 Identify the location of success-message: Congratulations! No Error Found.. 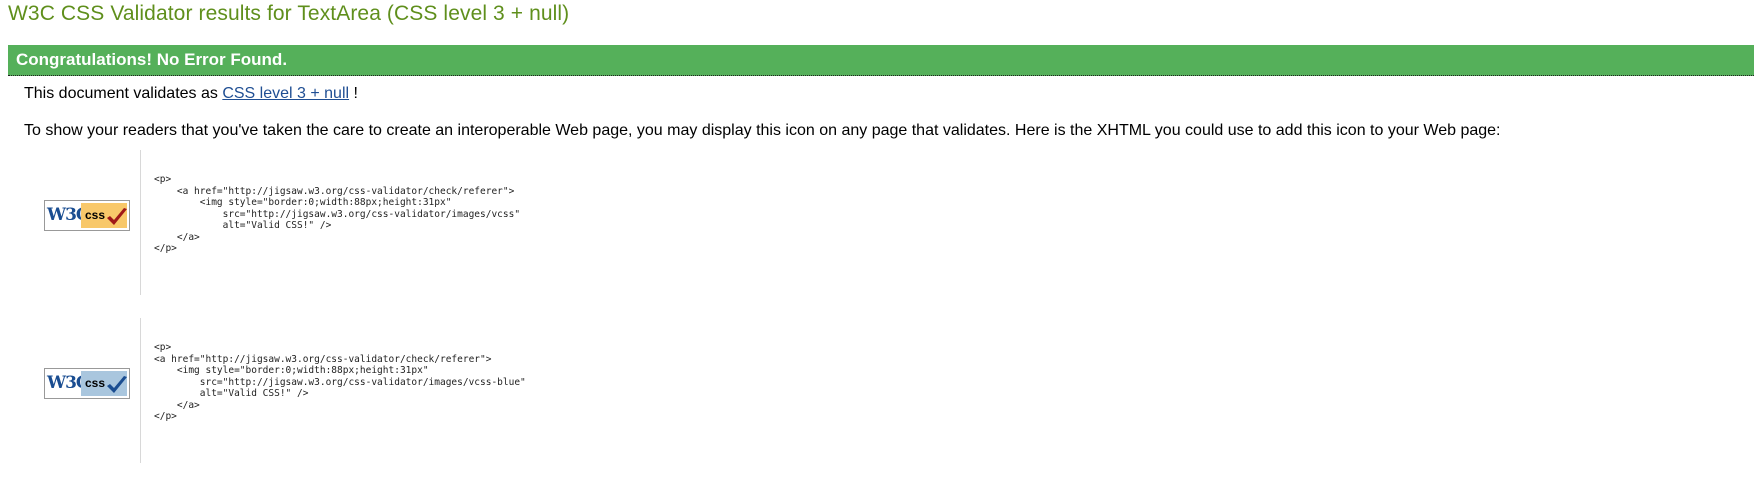
(152, 59).